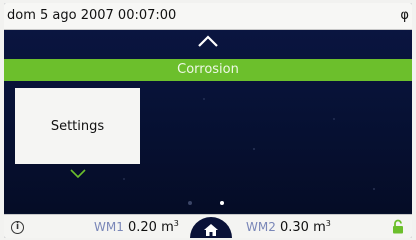 This screenshot has width=416, height=240. What do you see at coordinates (142, 227) in the screenshot?
I see `wm1-value: 0.20` at bounding box center [142, 227].